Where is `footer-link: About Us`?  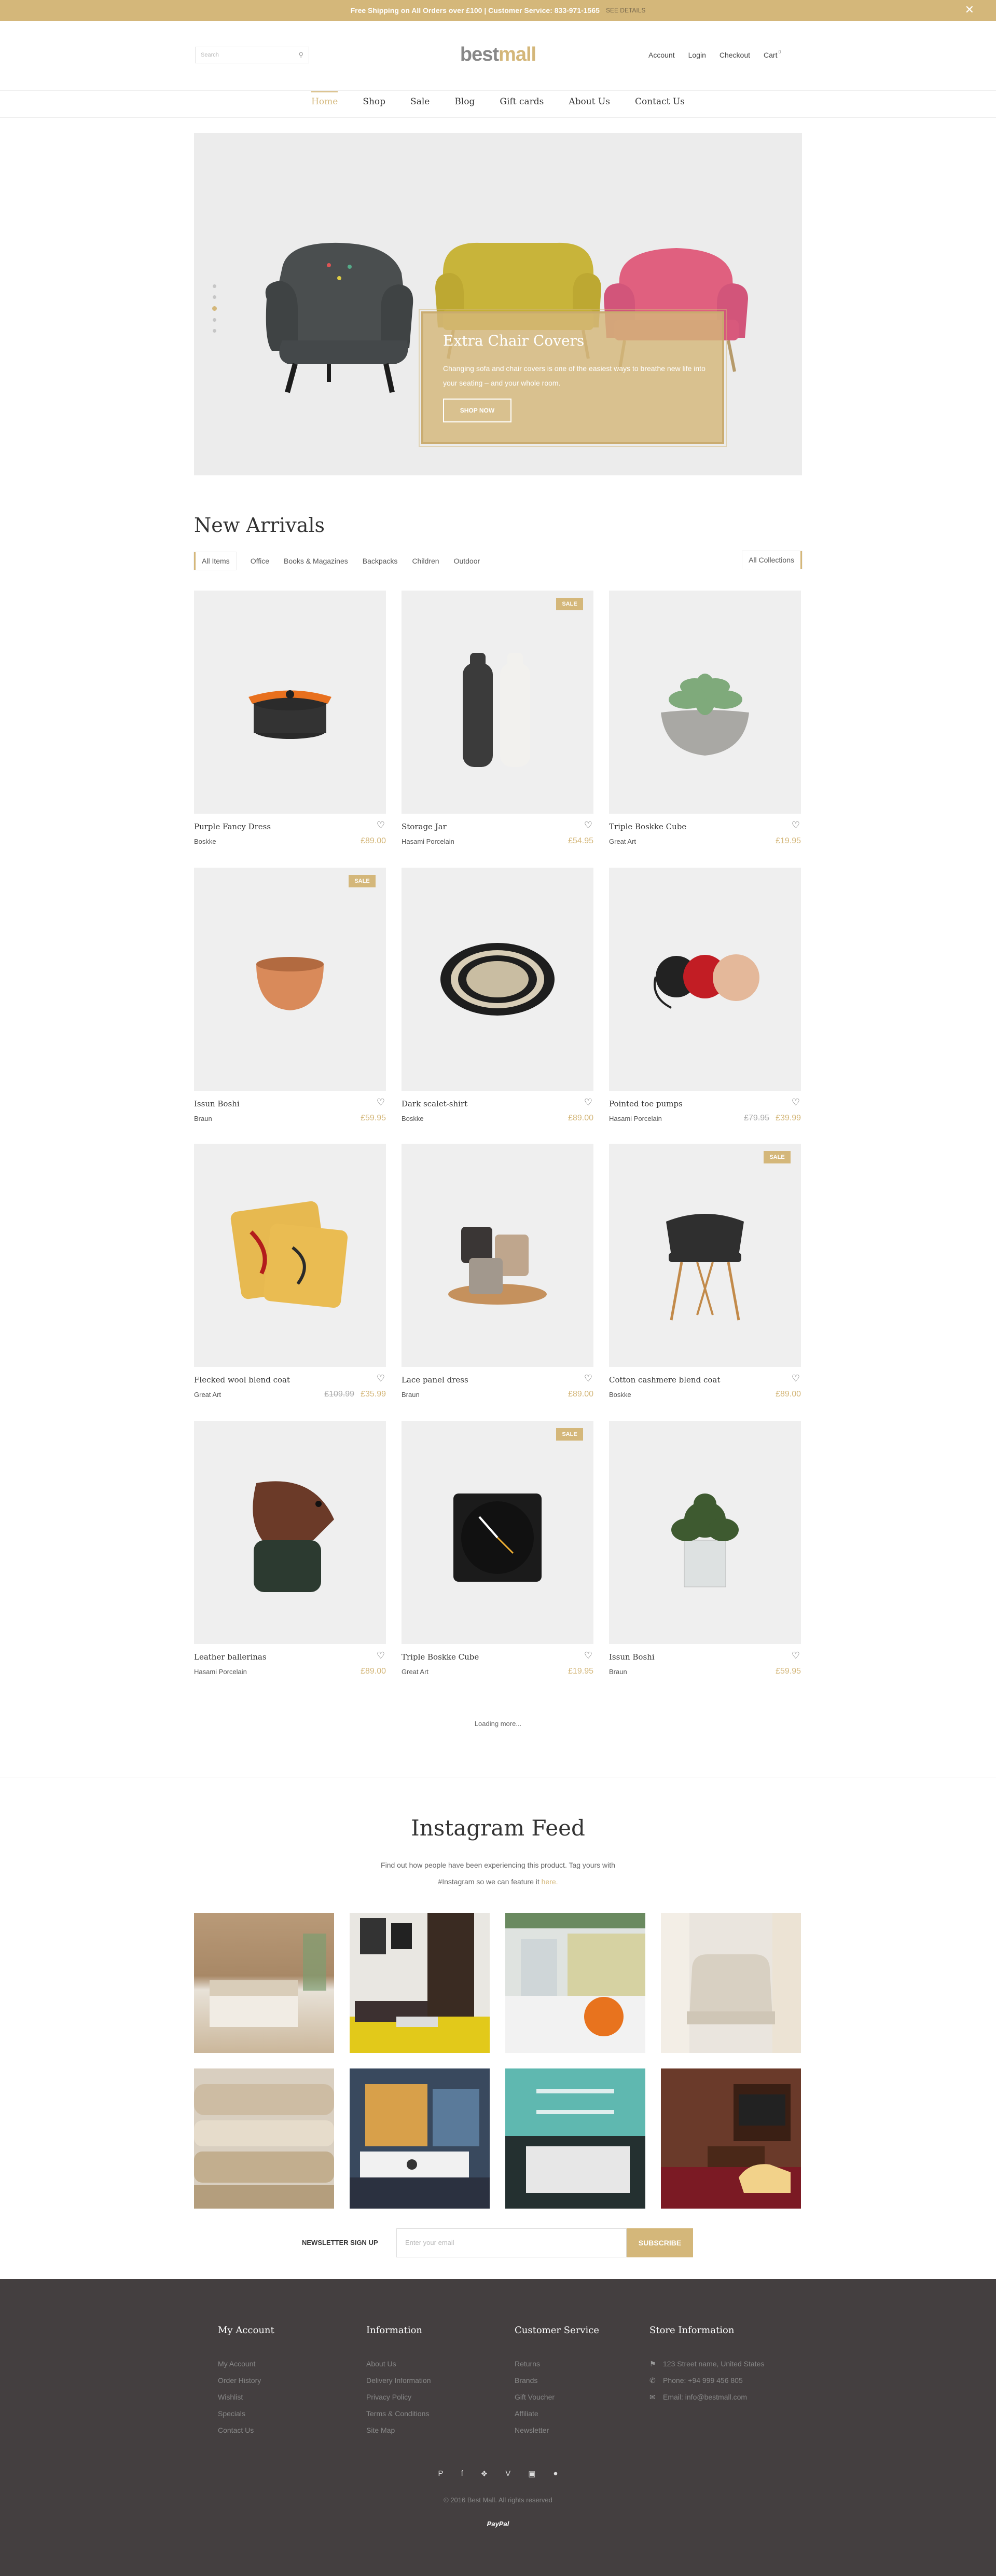 footer-link: About Us is located at coordinates (398, 2363).